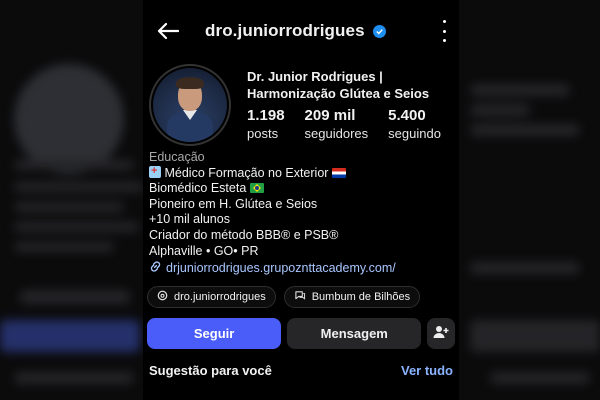 Image resolution: width=600 pixels, height=400 pixels. Describe the element at coordinates (233, 203) in the screenshot. I see `bio-line: Pioneiro em H. Glútea e Seios` at that location.